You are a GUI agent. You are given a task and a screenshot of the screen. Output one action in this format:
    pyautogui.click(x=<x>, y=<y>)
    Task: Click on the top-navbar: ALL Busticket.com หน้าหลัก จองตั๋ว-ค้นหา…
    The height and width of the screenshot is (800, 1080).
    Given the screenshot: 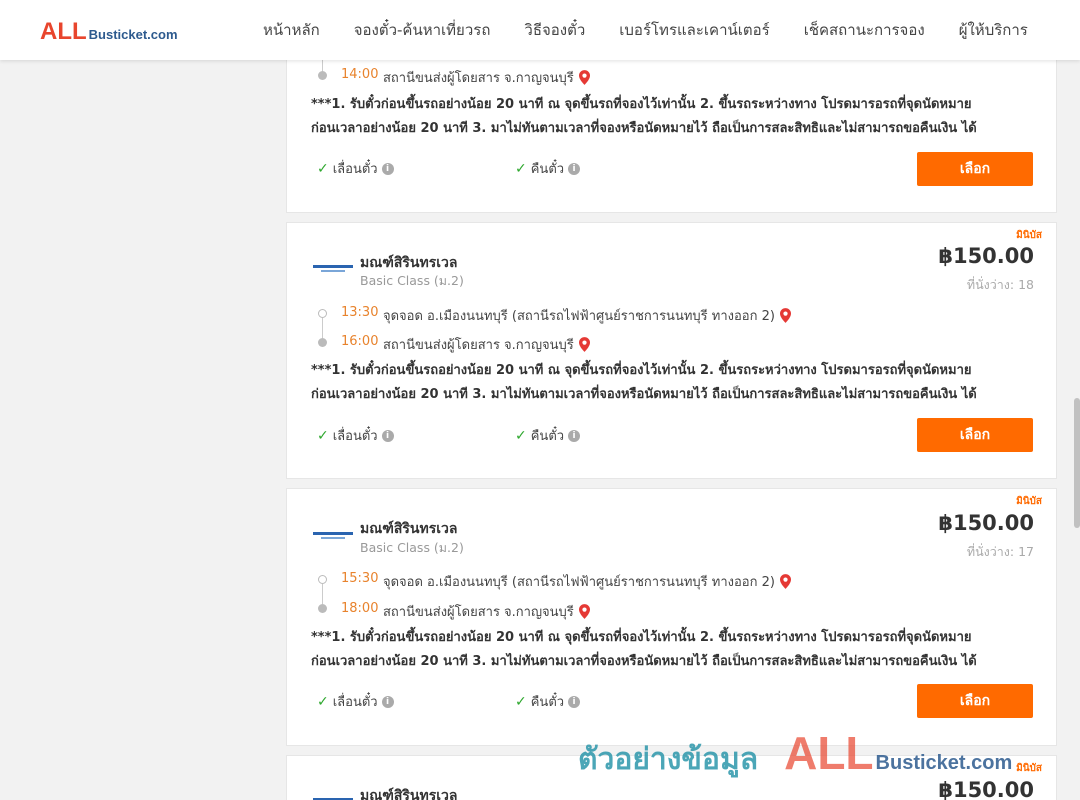 What is the action you would take?
    pyautogui.click(x=540, y=30)
    